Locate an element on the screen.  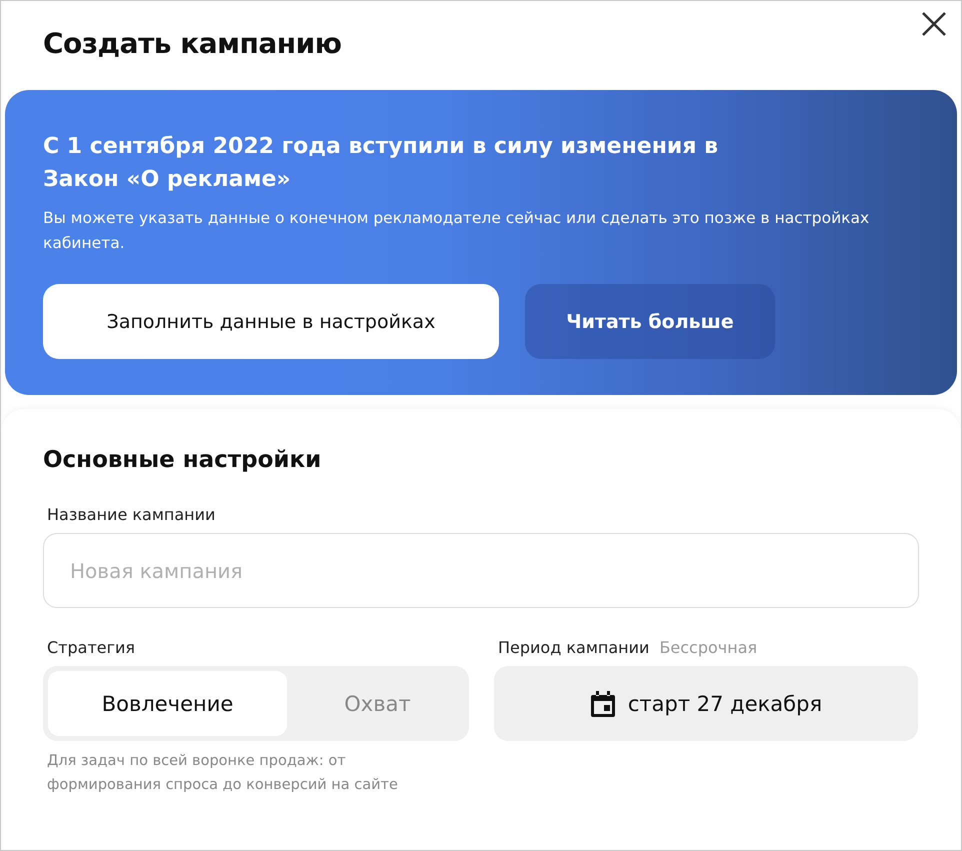
strategy-option: Вовлечение is located at coordinates (167, 703).